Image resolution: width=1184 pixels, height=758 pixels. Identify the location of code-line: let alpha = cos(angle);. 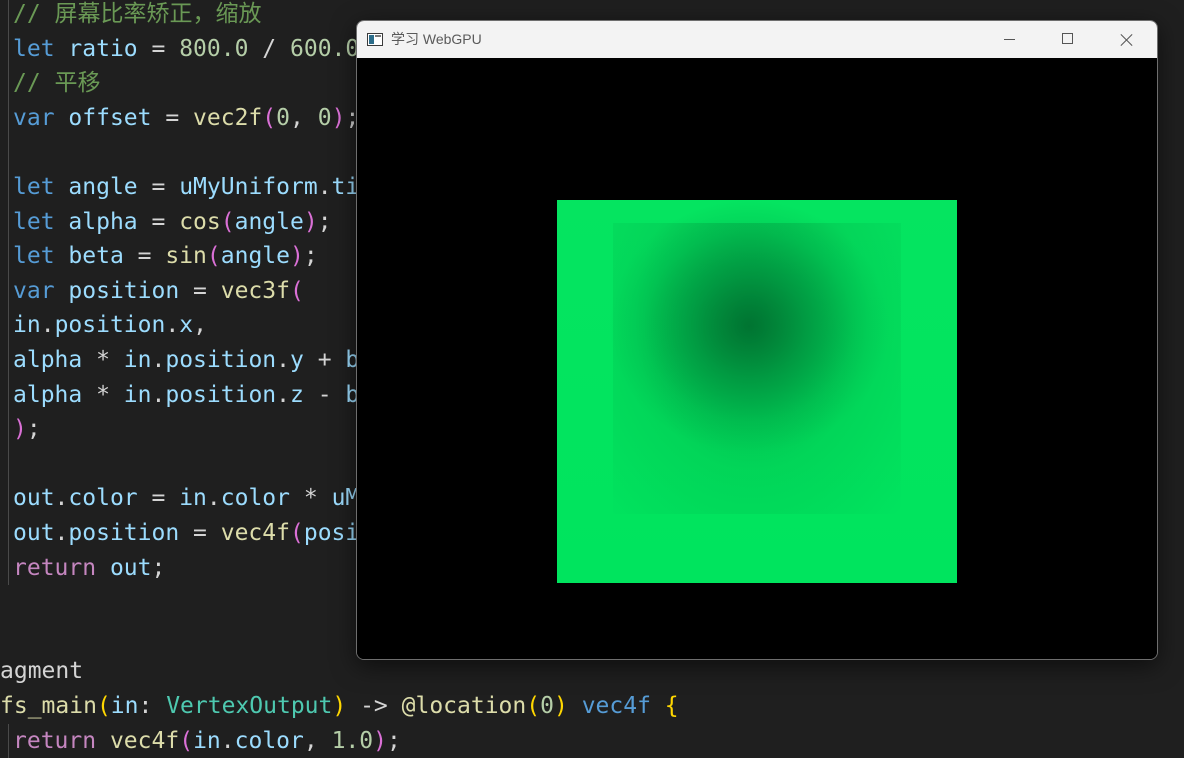
(172, 222).